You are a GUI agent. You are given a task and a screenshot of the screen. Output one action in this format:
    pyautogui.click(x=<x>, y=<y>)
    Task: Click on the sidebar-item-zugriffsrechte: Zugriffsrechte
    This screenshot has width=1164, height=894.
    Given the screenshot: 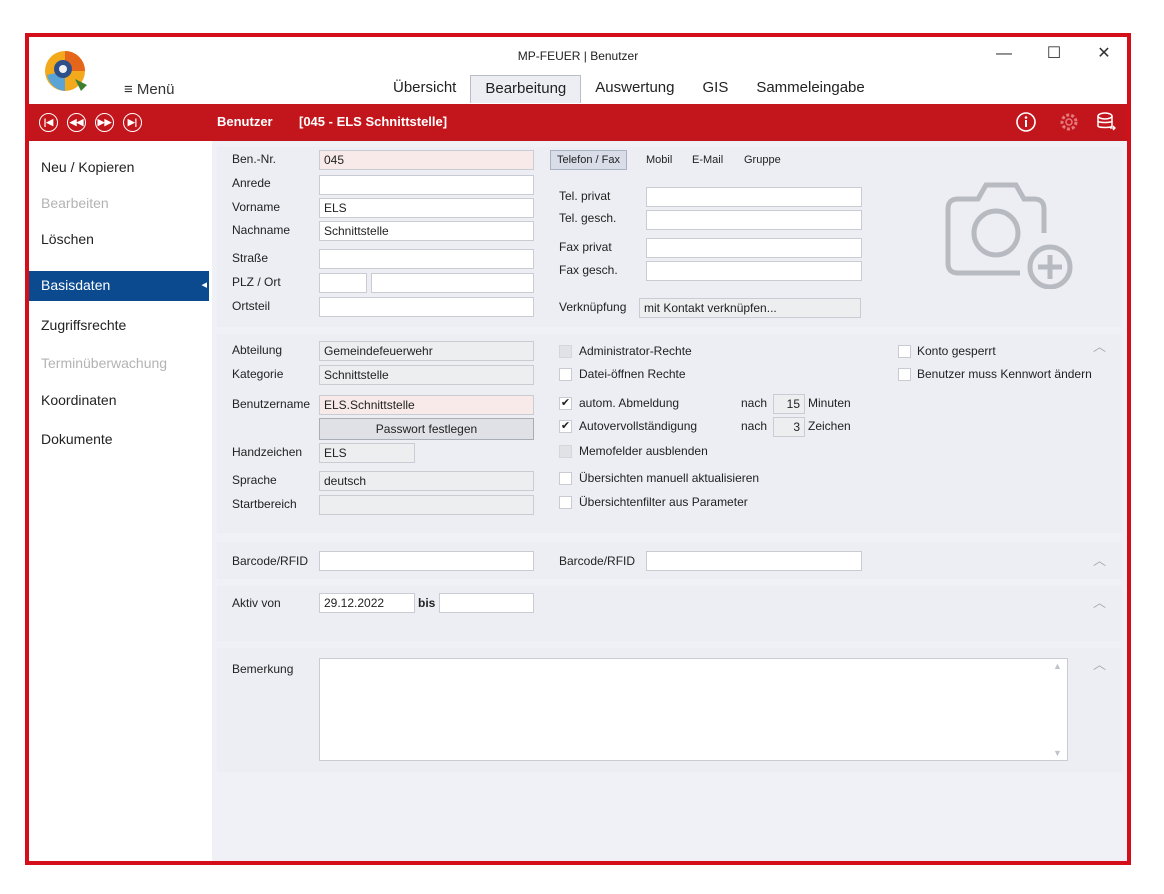 What is the action you would take?
    pyautogui.click(x=83, y=325)
    